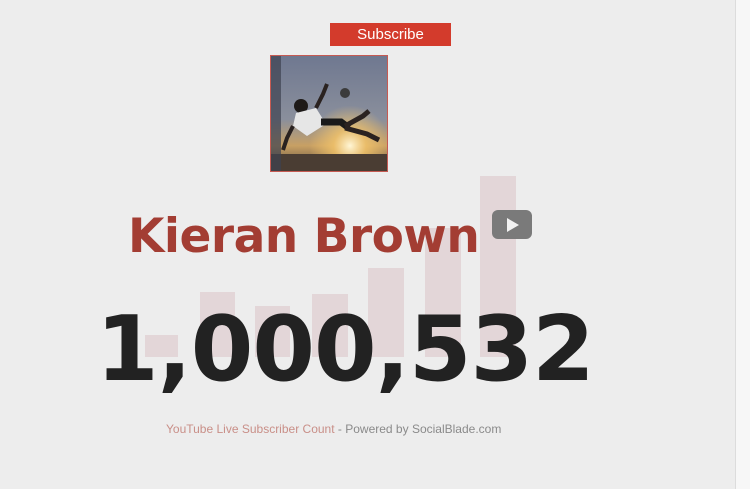 This screenshot has width=750, height=489. What do you see at coordinates (742, 244) in the screenshot?
I see `page-edge` at bounding box center [742, 244].